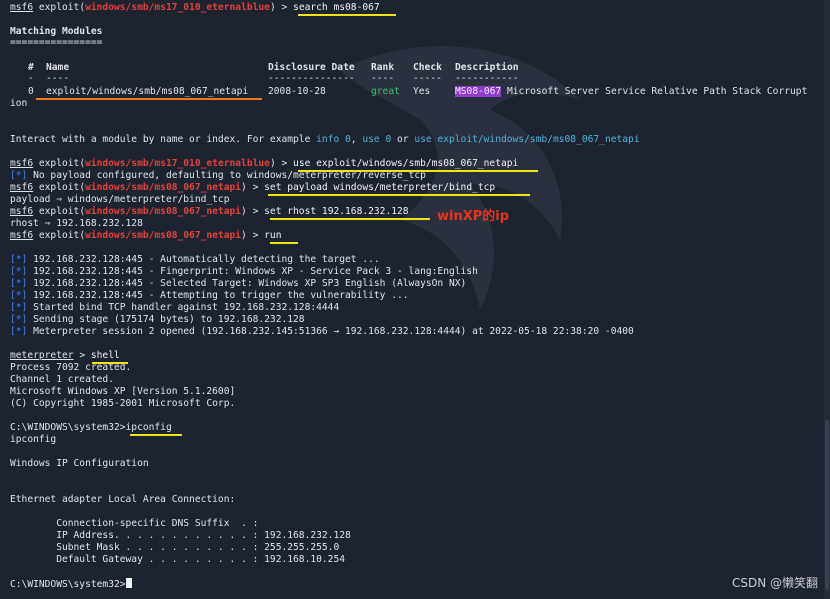  What do you see at coordinates (774, 583) in the screenshot?
I see `csdn-watermark: CSDN @懒笑翻` at bounding box center [774, 583].